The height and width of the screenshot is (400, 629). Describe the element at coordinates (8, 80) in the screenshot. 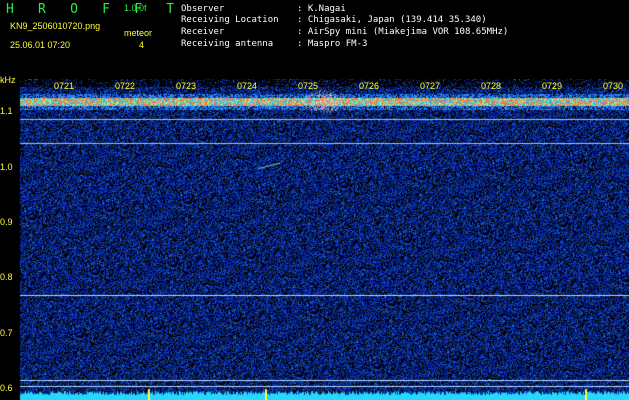

I see `y-axis-unit: kHz` at that location.